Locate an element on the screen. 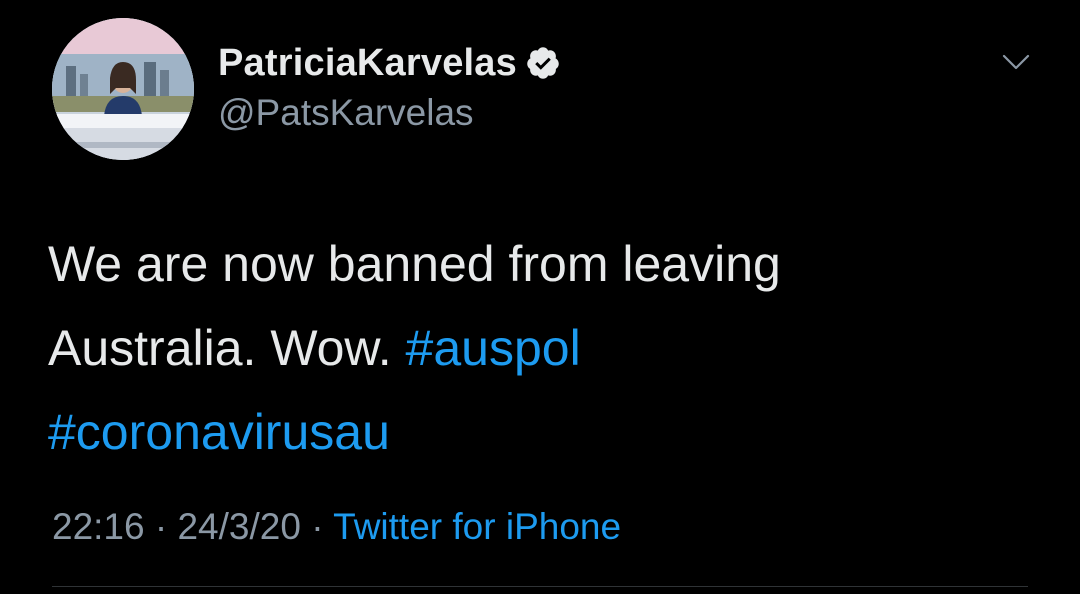 This screenshot has height=594, width=1080. verified-badge-icon is located at coordinates (543, 63).